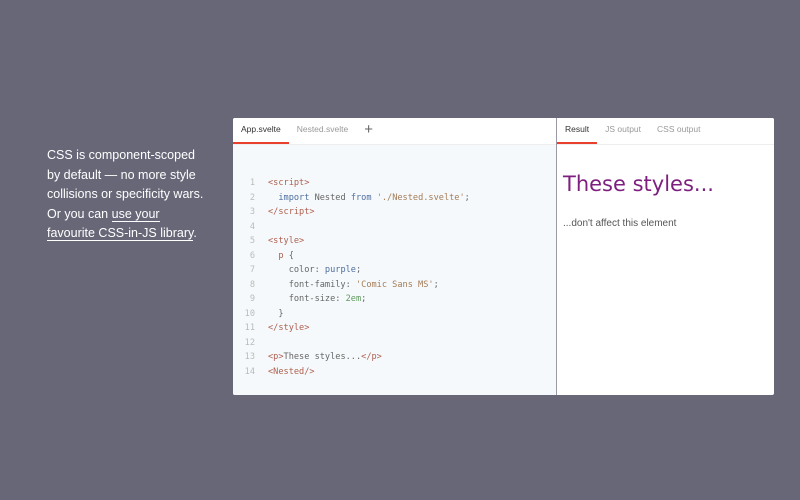 Image resolution: width=800 pixels, height=500 pixels. What do you see at coordinates (323, 131) in the screenshot?
I see `tab-nested-svelte: Nested.svelte` at bounding box center [323, 131].